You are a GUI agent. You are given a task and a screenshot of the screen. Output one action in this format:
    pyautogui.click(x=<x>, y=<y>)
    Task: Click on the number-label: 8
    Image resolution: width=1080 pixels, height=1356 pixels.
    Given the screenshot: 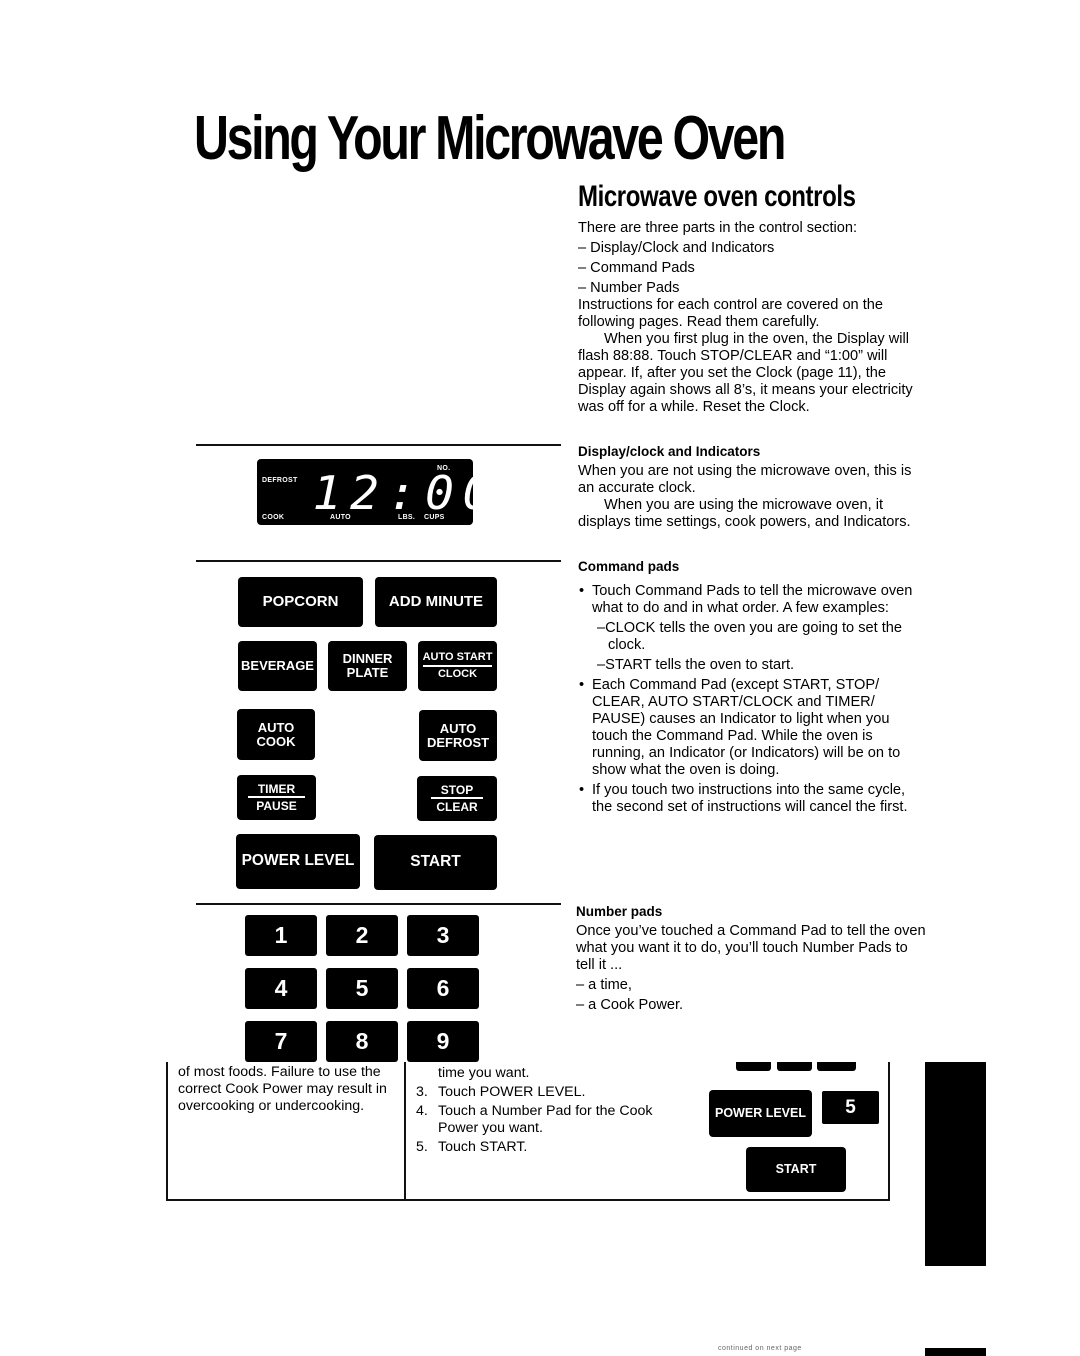 What is the action you would take?
    pyautogui.click(x=362, y=1041)
    